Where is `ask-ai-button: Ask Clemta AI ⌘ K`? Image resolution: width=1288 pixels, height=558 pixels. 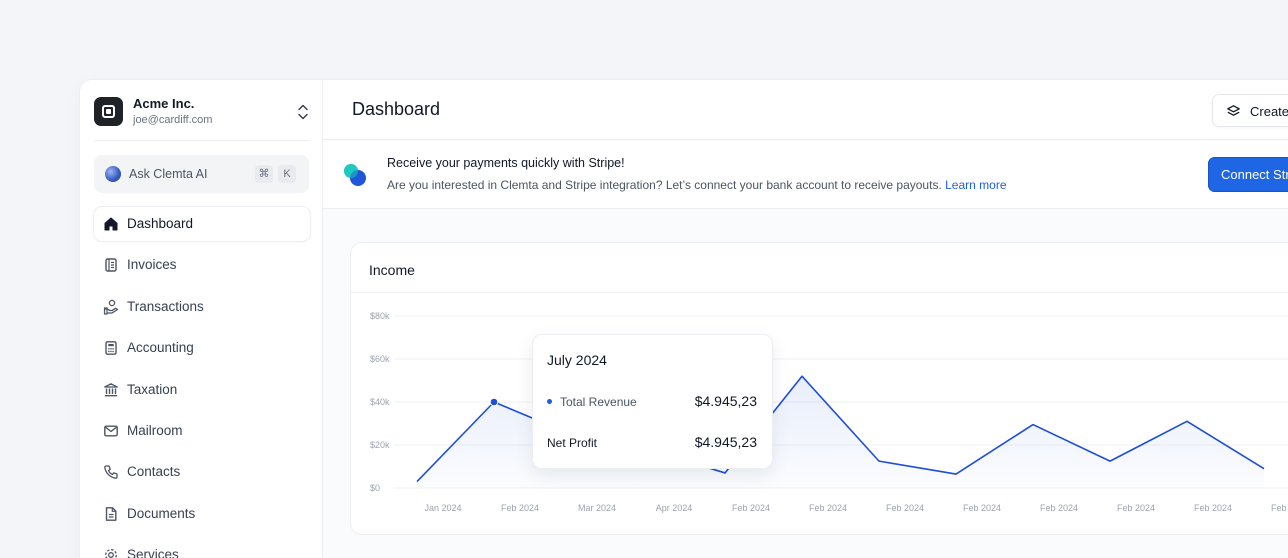 ask-ai-button: Ask Clemta AI ⌘ K is located at coordinates (201, 174).